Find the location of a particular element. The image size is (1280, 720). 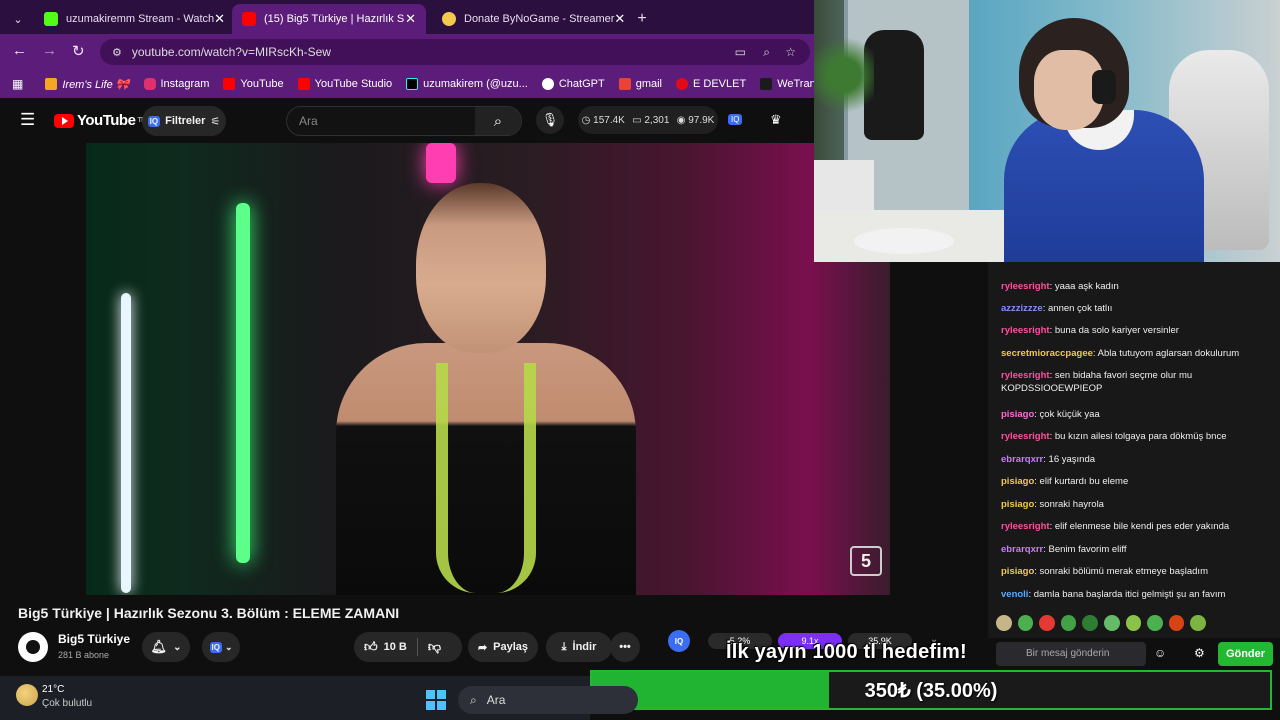

chat-text: Abla tutuyom aglarsan dokulurum is located at coordinates (1168, 353).